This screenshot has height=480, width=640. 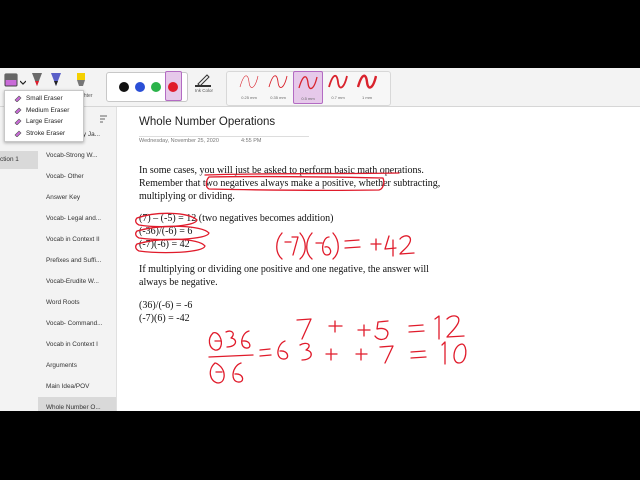 What do you see at coordinates (63, 302) in the screenshot?
I see `page-item-label: Word Roots` at bounding box center [63, 302].